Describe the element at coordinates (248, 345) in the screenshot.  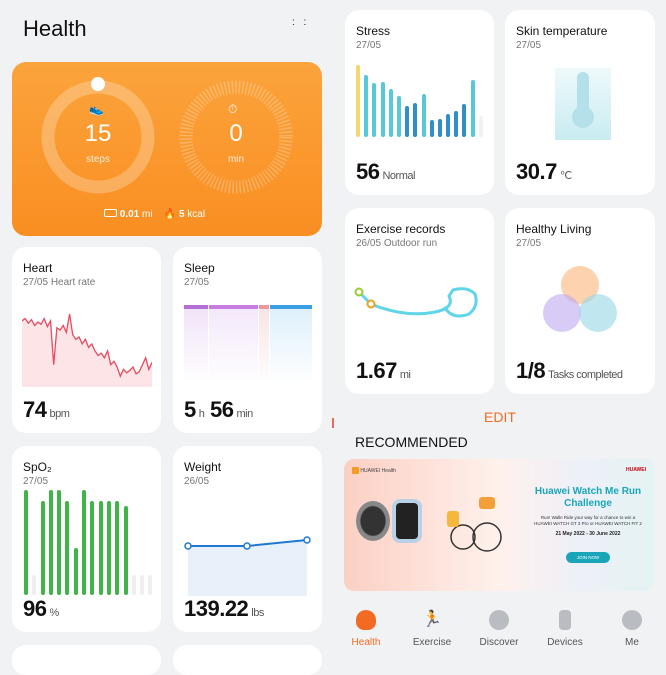
I see `sleep-stages-chart` at that location.